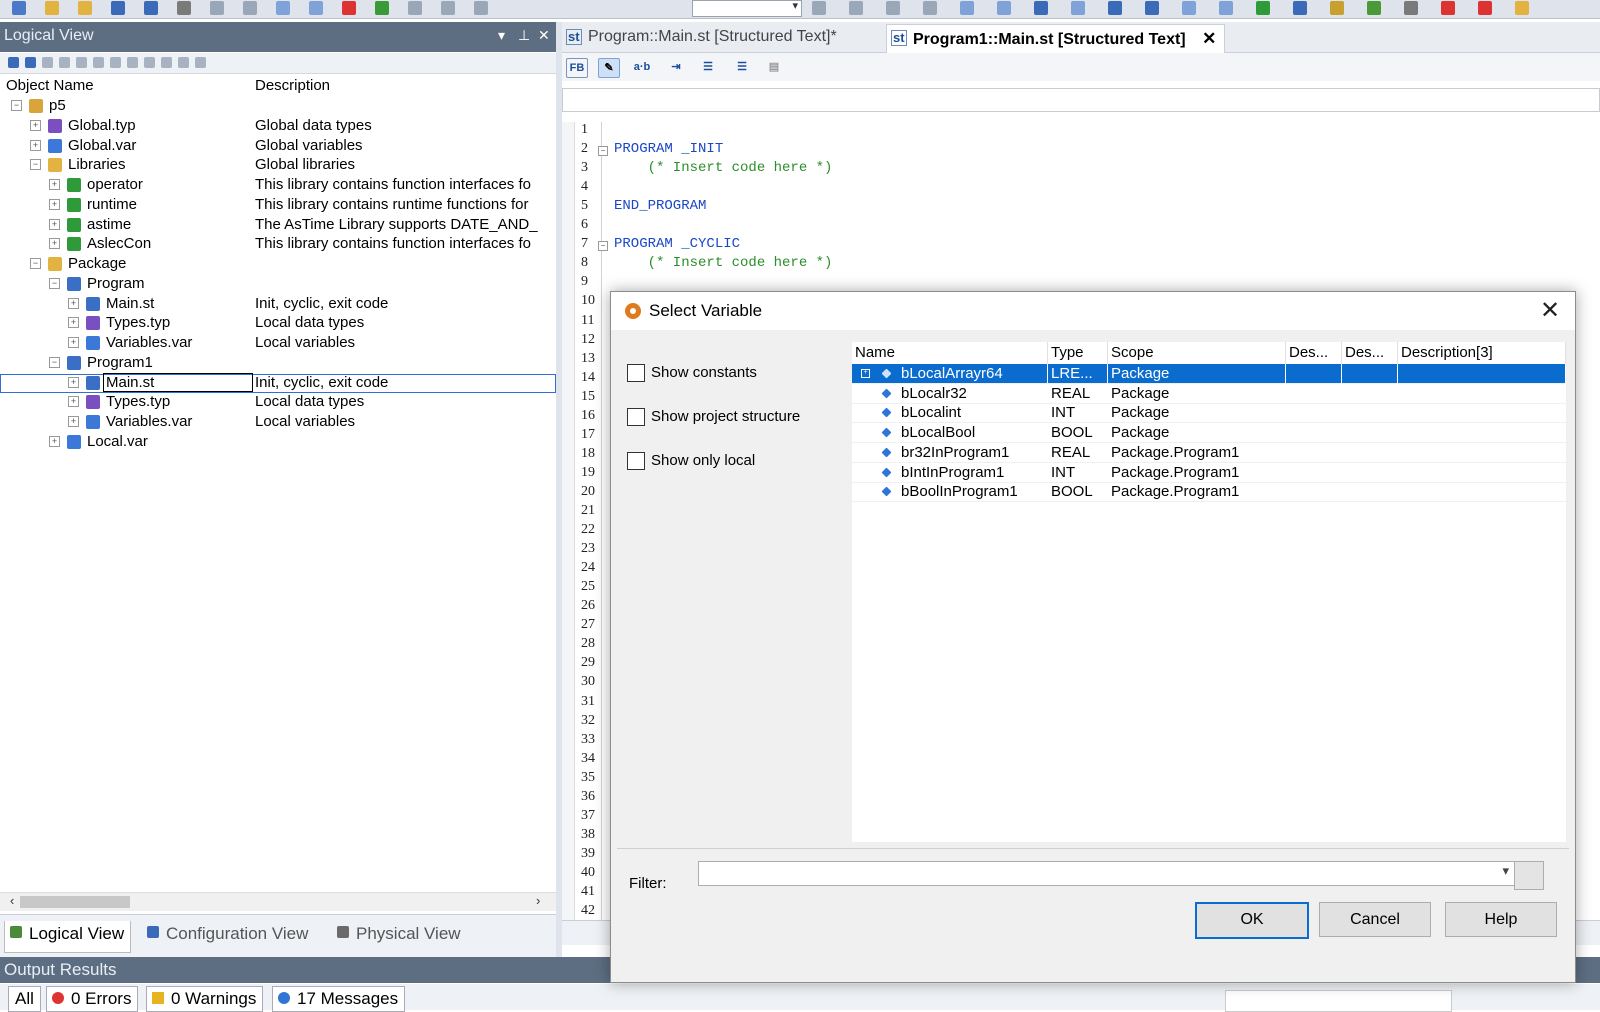 The image size is (1600, 1012). Describe the element at coordinates (12, 900) in the screenshot. I see `scroll-left-icon: ‹` at that location.